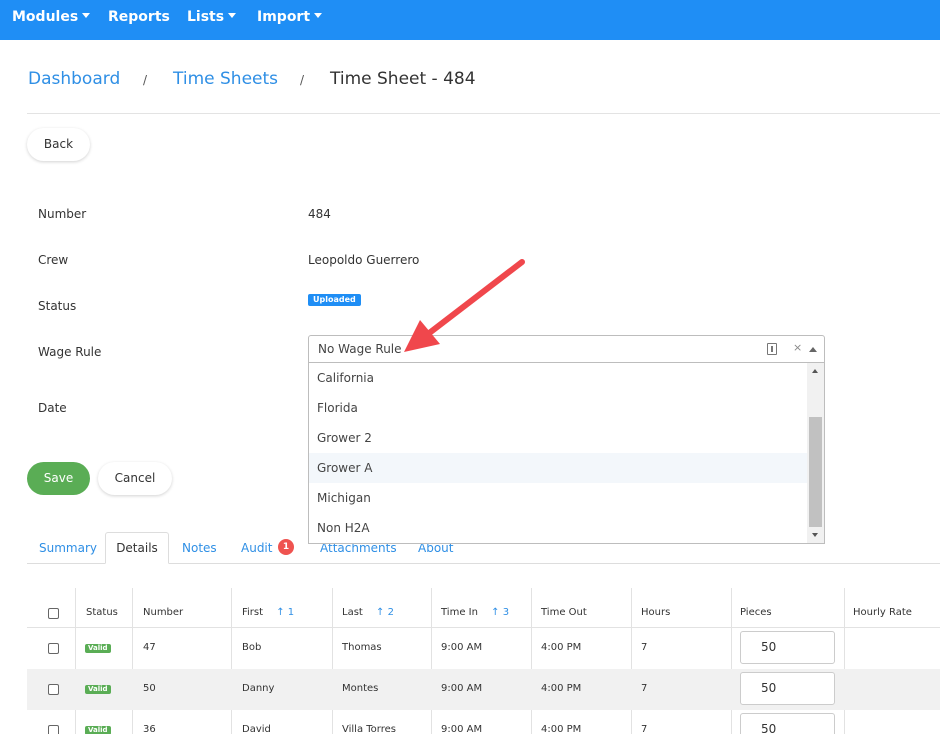 The width and height of the screenshot is (940, 734). I want to click on status-badge: Uploaded, so click(334, 300).